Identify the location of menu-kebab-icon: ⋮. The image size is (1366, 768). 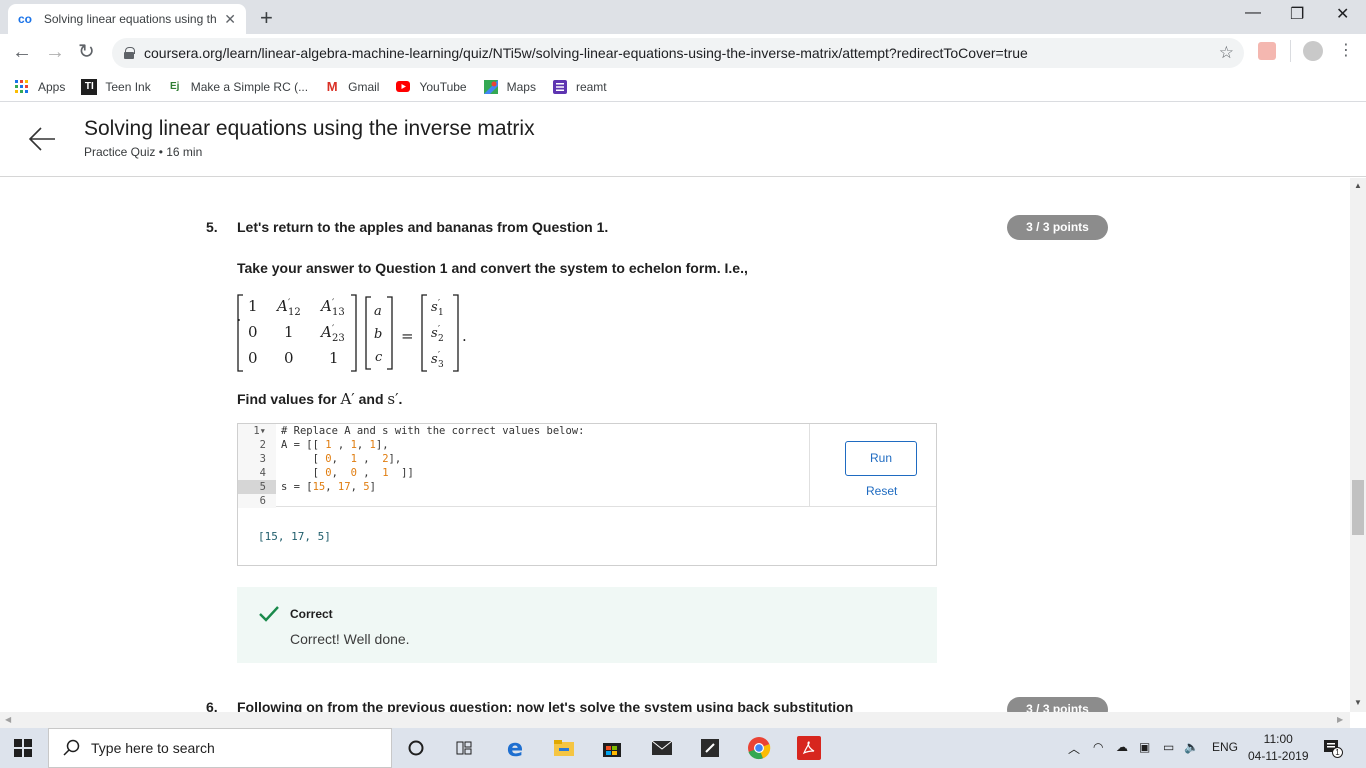
(1346, 50).